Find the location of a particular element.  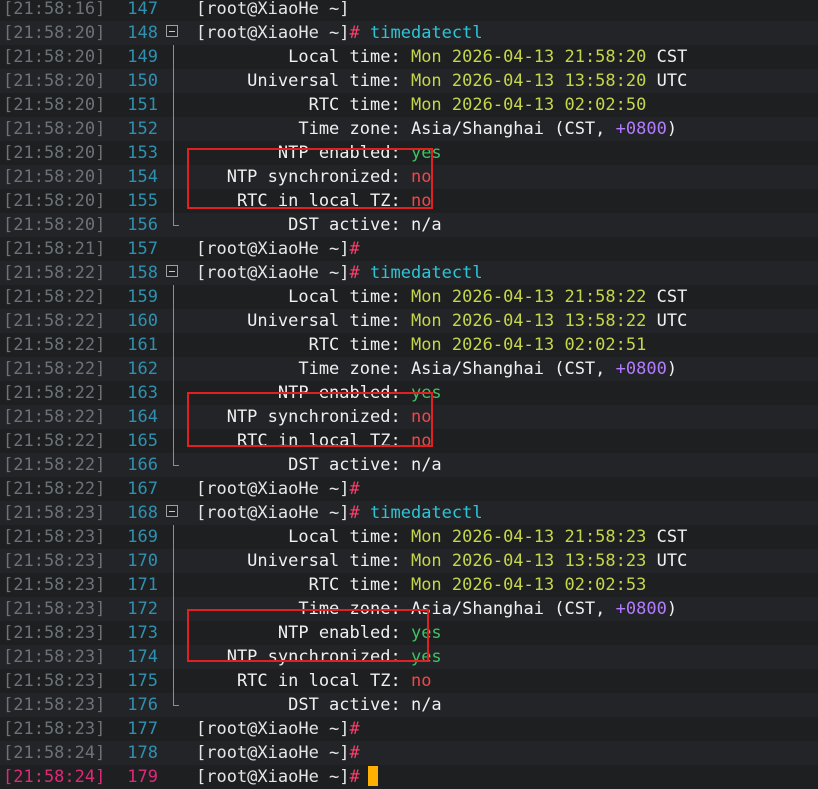

line-number: 147 is located at coordinates (142, 9).